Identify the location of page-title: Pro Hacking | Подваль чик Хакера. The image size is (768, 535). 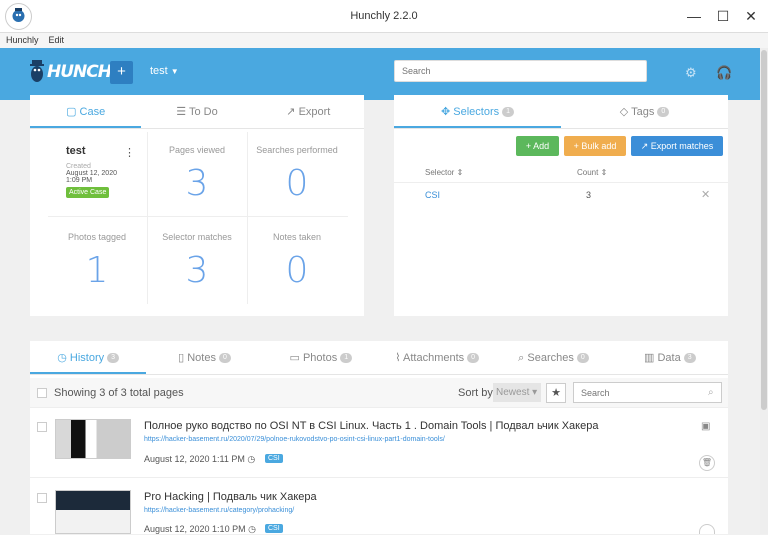
(230, 497).